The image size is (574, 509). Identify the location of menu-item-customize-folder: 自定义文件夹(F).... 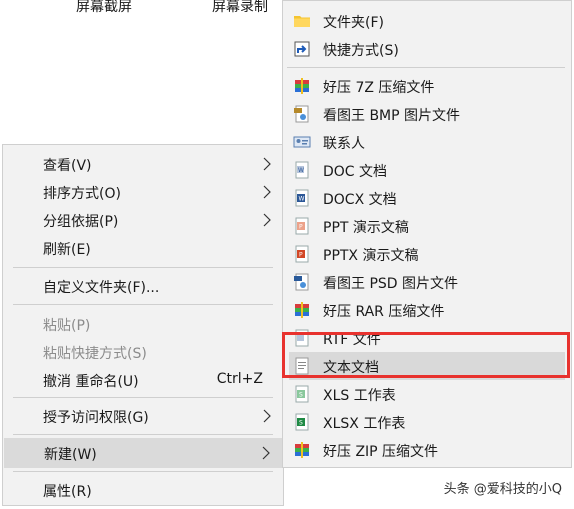
(143, 286).